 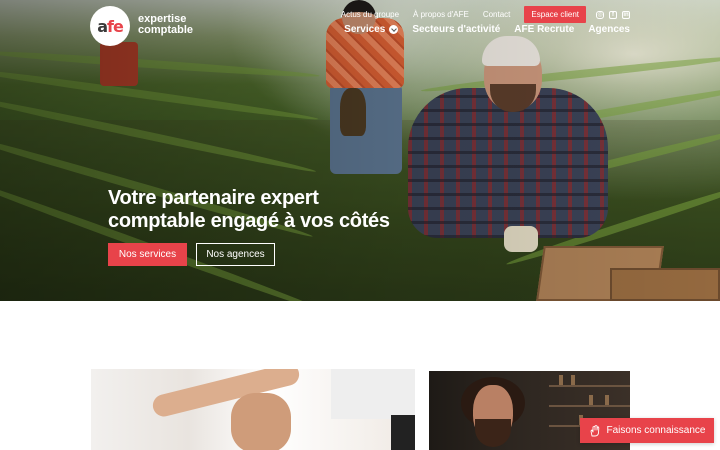 What do you see at coordinates (497, 14) in the screenshot?
I see `link-contact: Contact` at bounding box center [497, 14].